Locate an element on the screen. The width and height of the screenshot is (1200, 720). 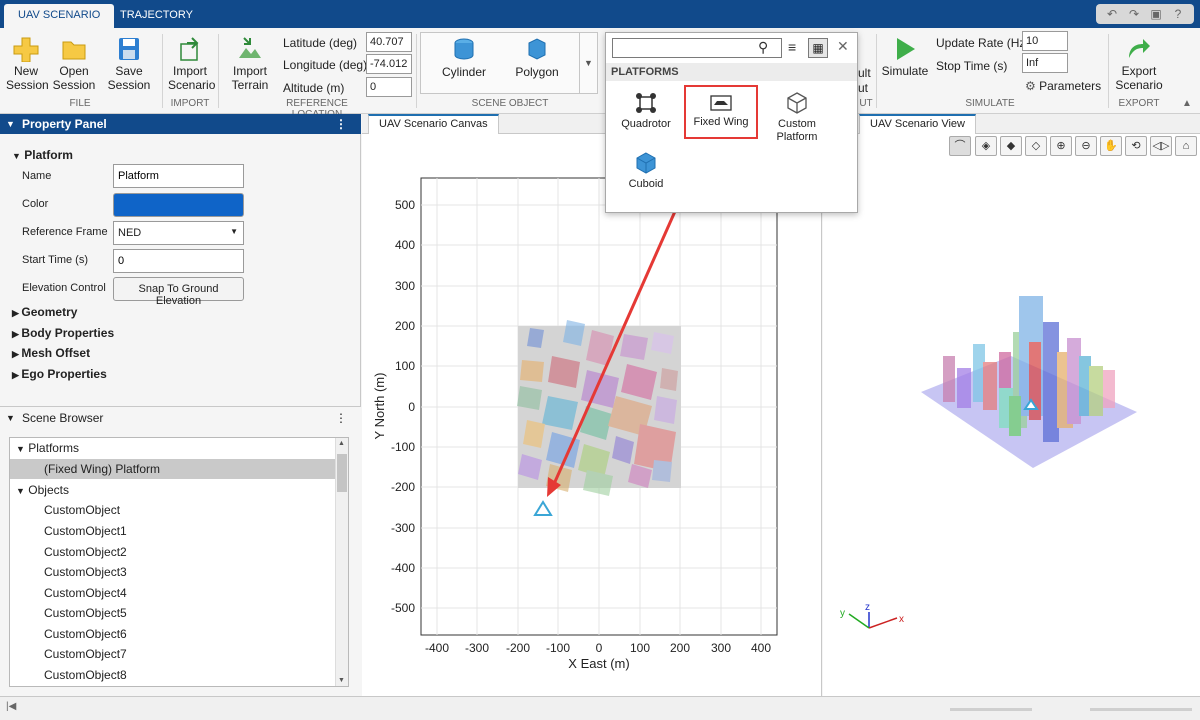
new-session-button: New Session is located at coordinates (27, 64).